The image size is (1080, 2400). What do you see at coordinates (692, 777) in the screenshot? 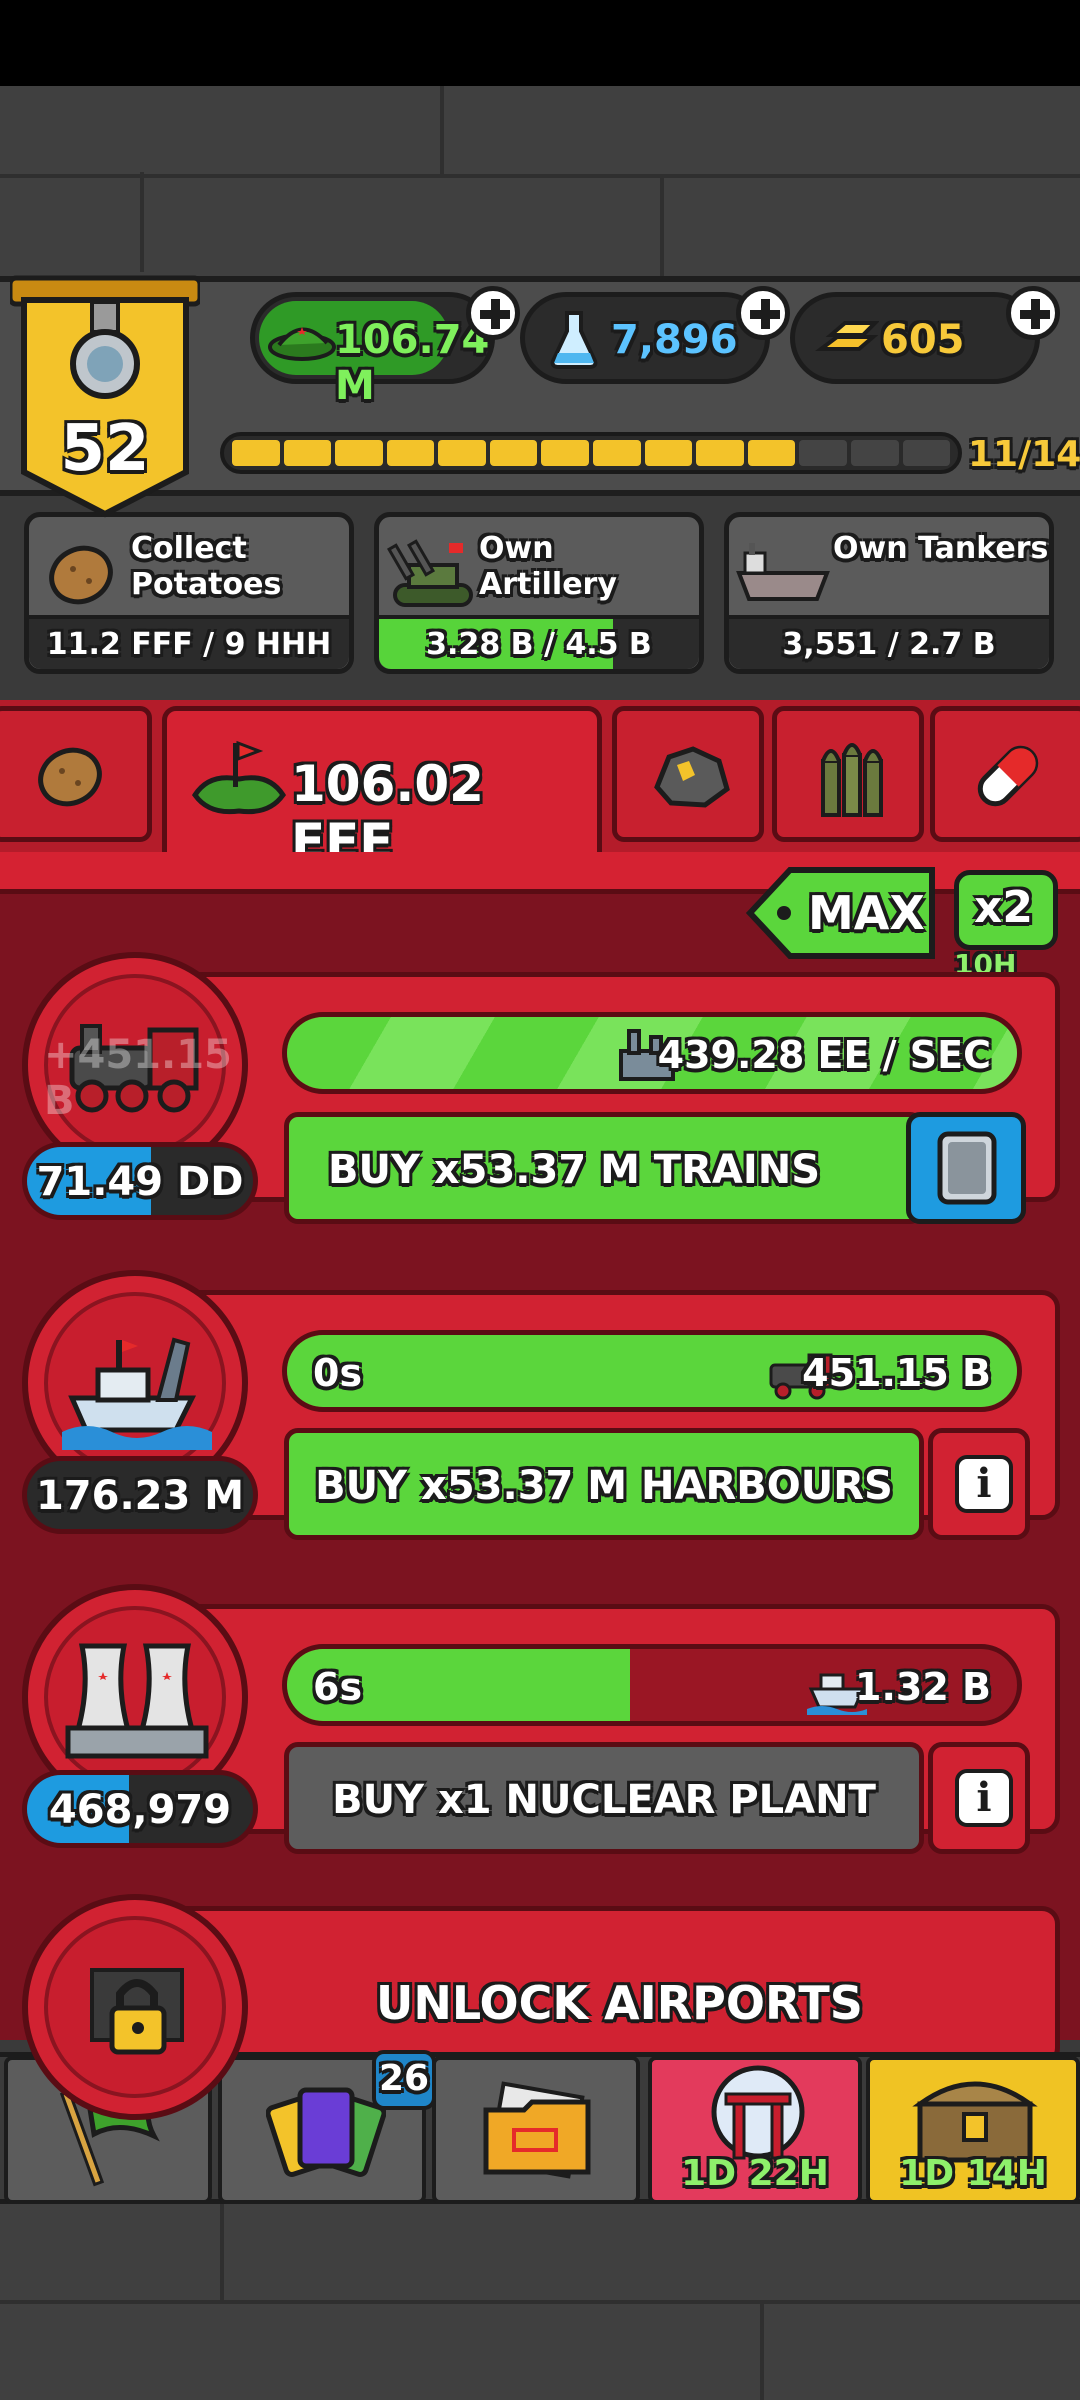
I see `ore-icon` at bounding box center [692, 777].